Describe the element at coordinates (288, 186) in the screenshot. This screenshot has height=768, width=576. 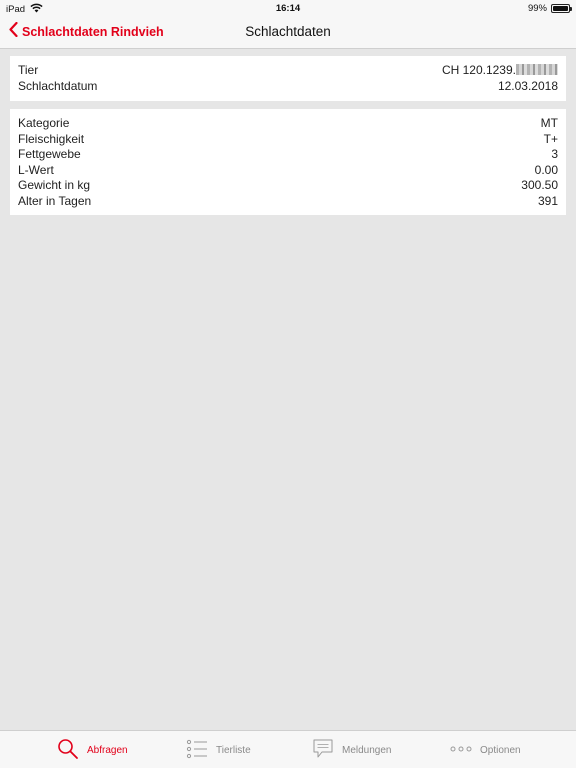
I see `detail-row-gewicht: Gewicht in kg 300.50` at that location.